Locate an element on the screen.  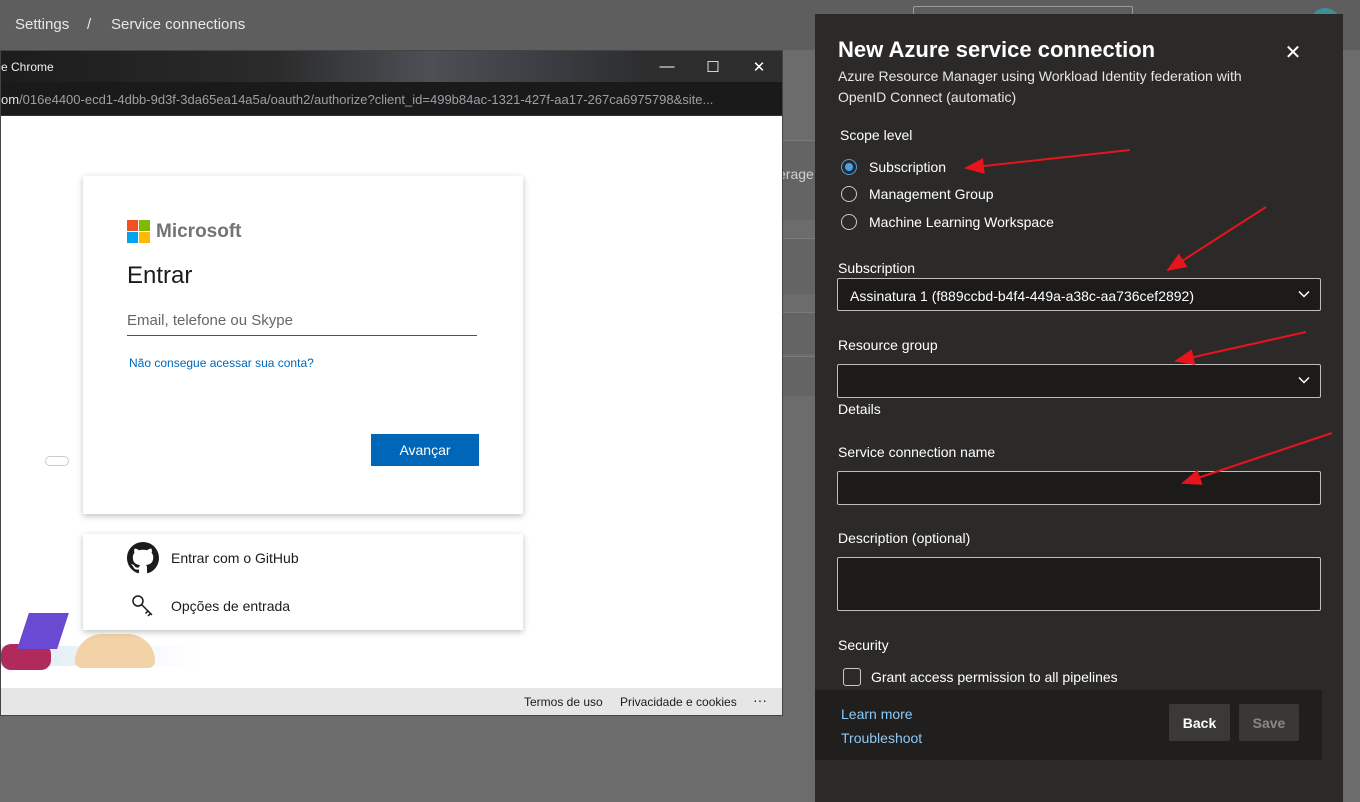
email-field is located at coordinates (302, 321).